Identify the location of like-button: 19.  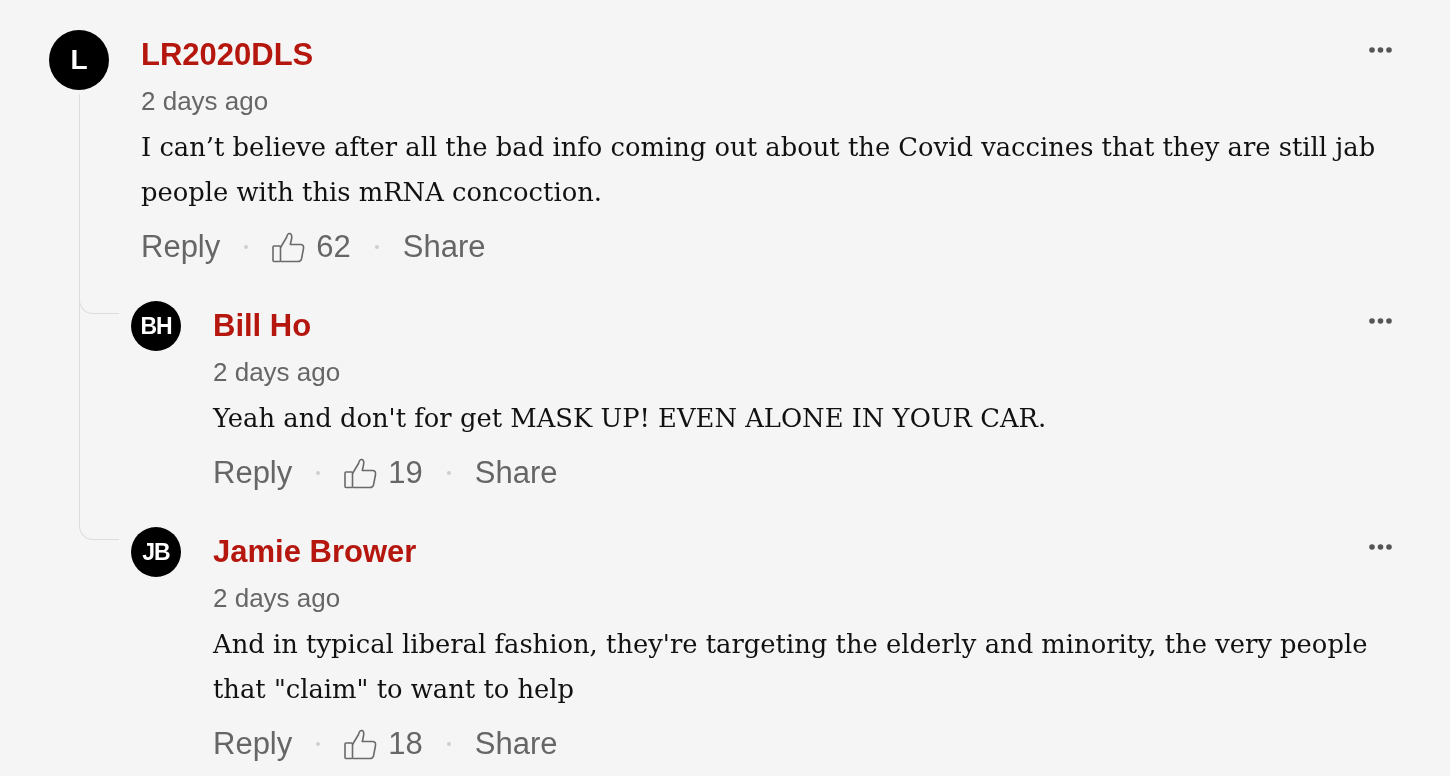
(383, 473).